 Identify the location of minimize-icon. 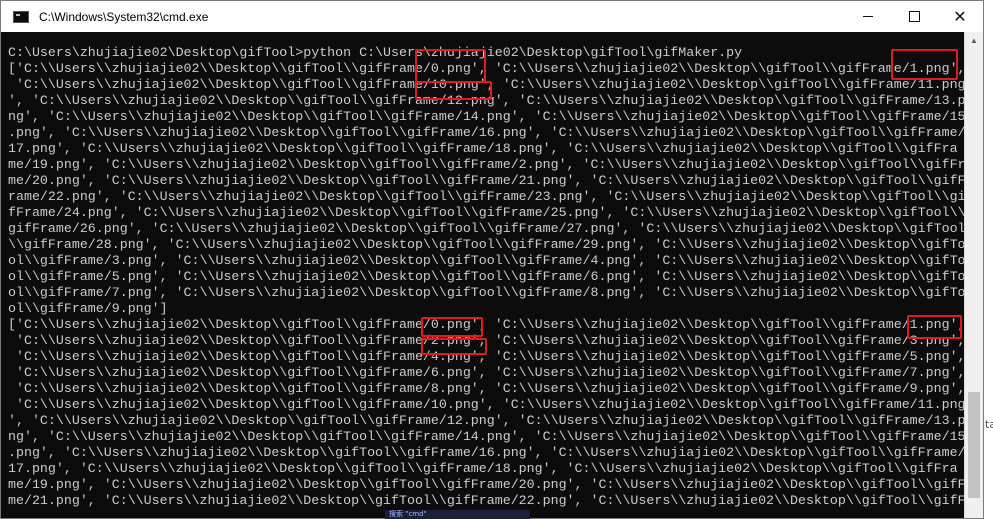
(868, 16).